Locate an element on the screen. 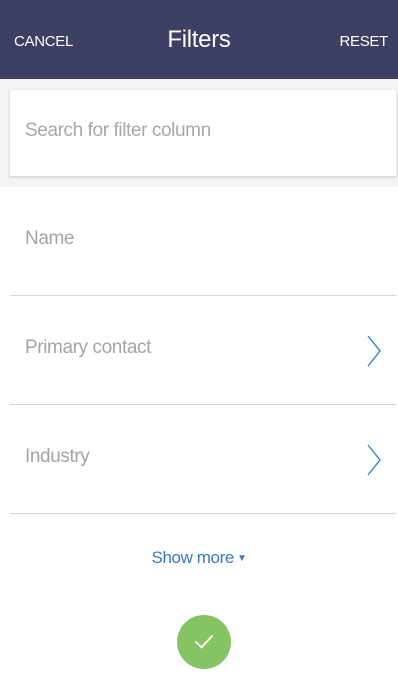  show-more-label: Show more is located at coordinates (193, 557).